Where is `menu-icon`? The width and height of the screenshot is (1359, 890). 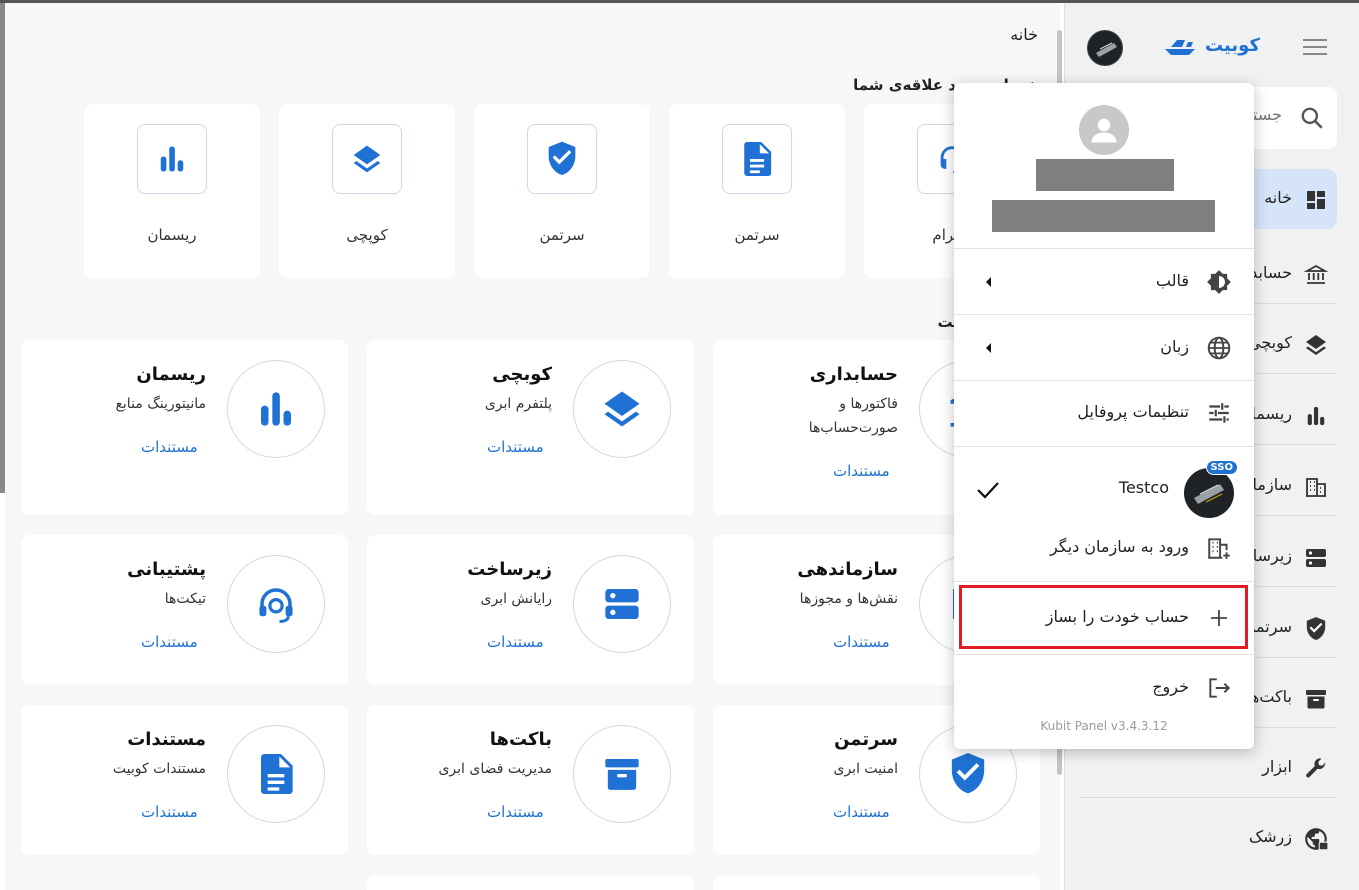 menu-icon is located at coordinates (1315, 49).